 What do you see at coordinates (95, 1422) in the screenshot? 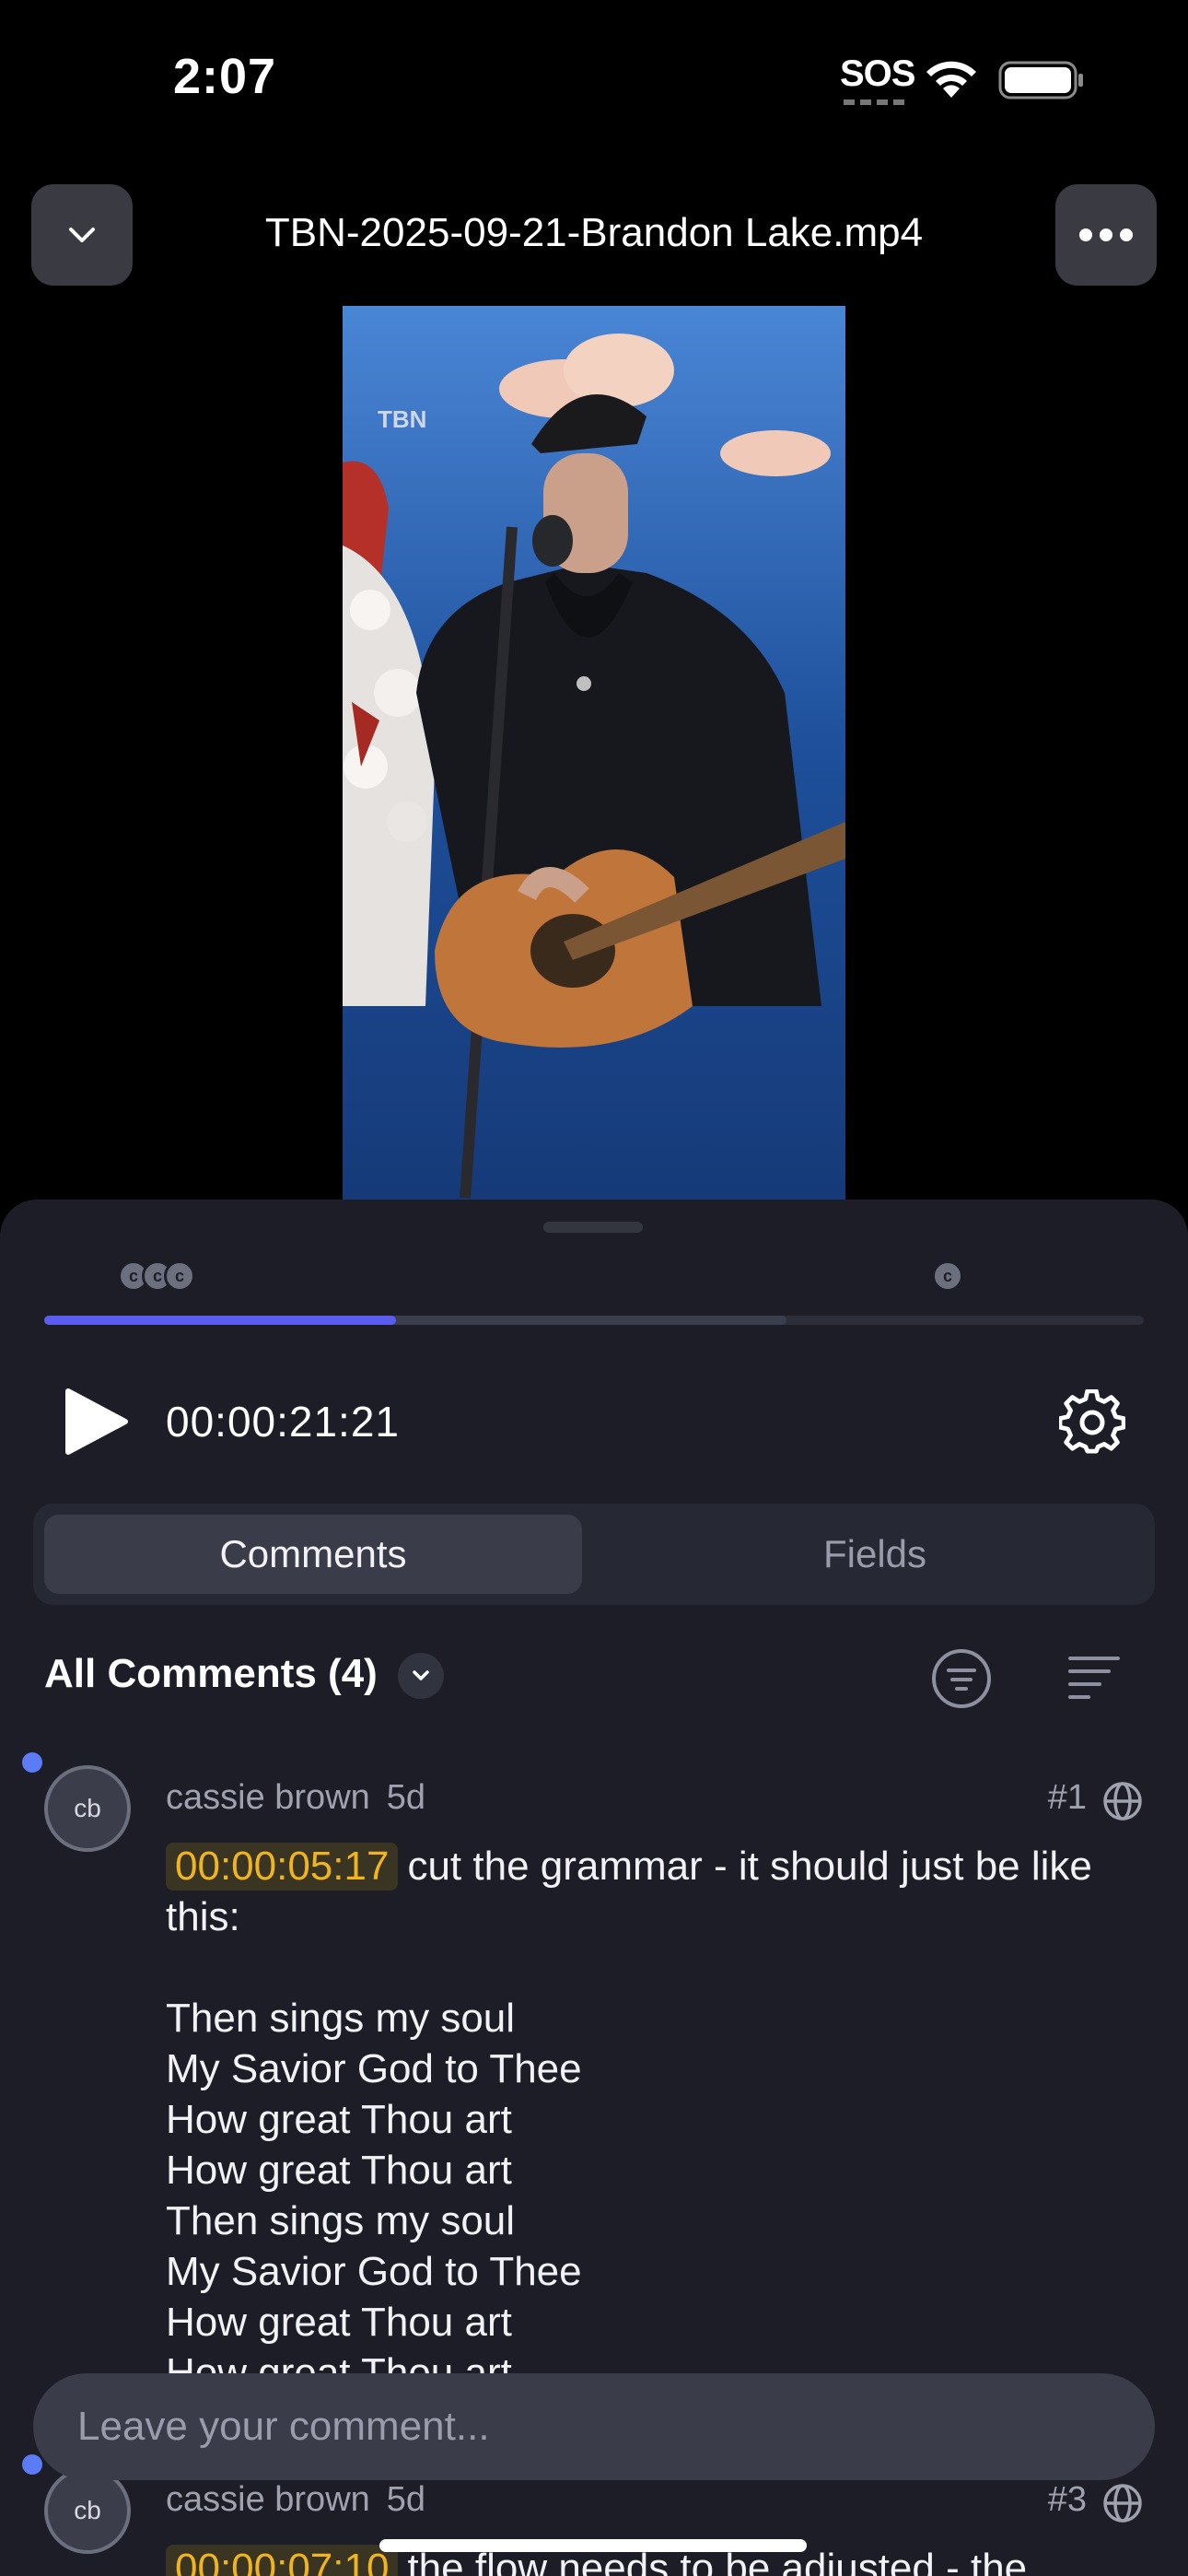
I see `play-button` at bounding box center [95, 1422].